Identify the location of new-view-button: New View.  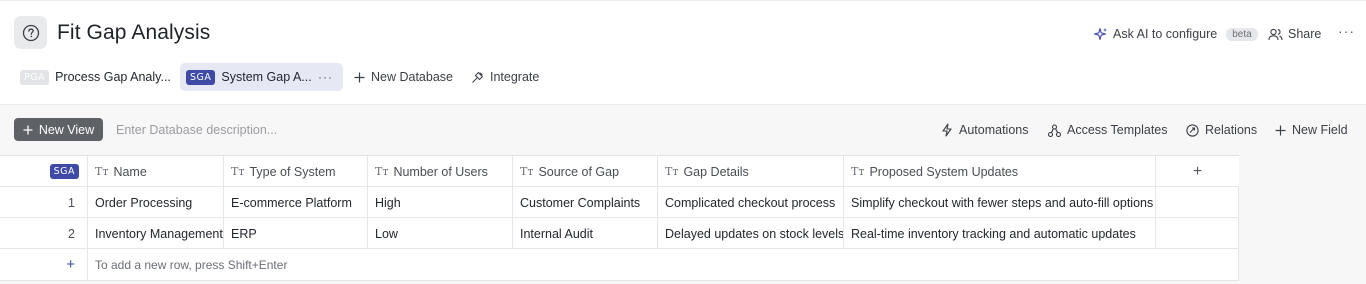
(58, 129).